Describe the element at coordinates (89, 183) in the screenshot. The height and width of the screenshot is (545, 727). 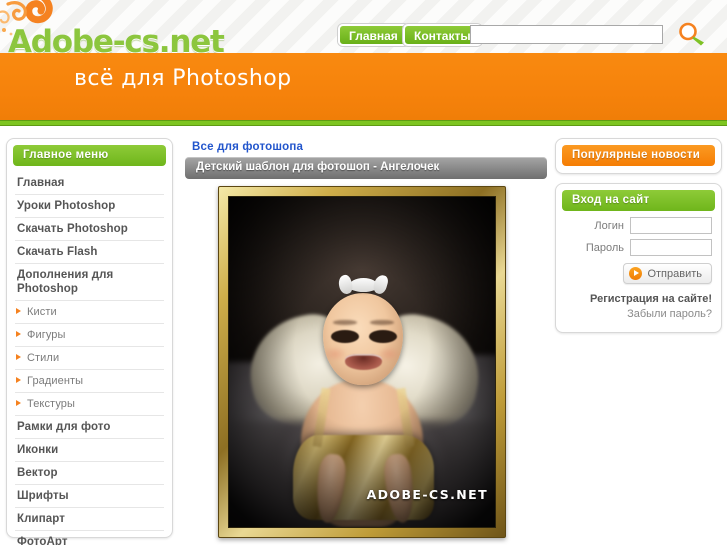
I see `sidebar-item-glavnaya: Главная` at that location.